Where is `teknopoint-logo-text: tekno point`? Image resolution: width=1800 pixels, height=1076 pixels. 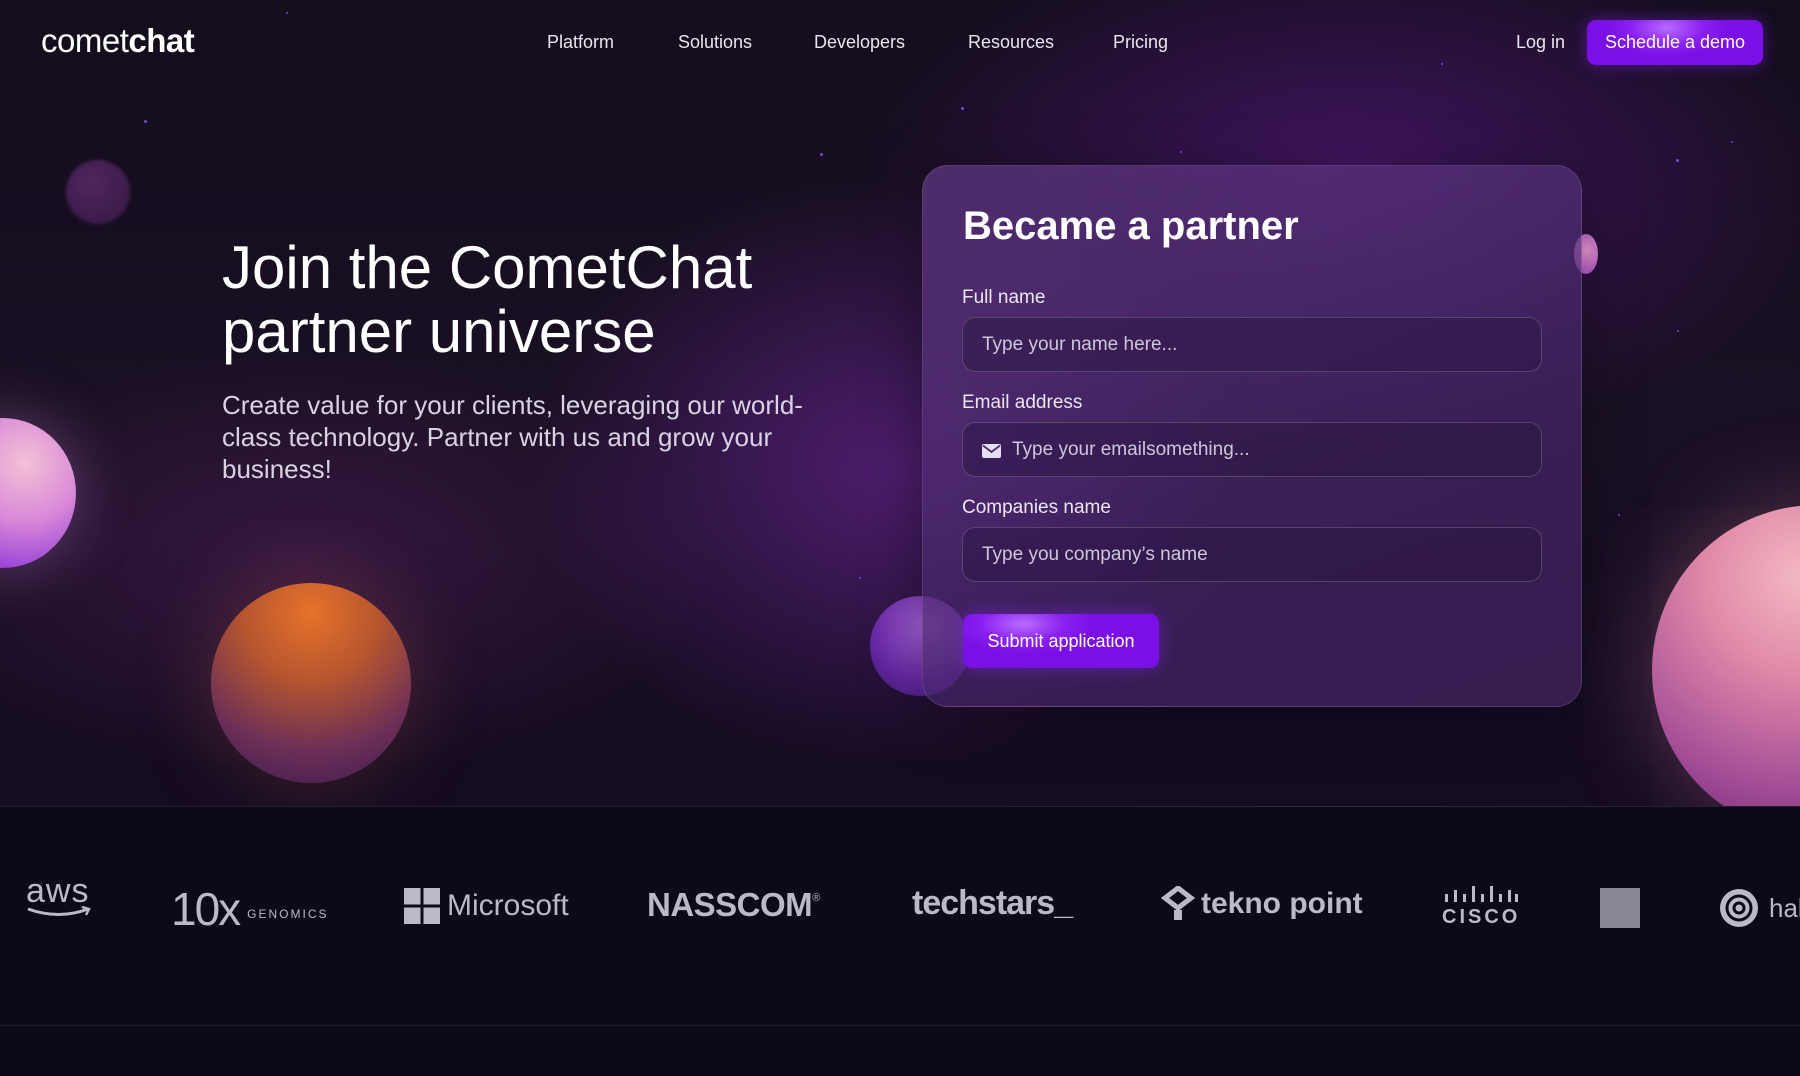
teknopoint-logo-text: tekno point is located at coordinates (1282, 903).